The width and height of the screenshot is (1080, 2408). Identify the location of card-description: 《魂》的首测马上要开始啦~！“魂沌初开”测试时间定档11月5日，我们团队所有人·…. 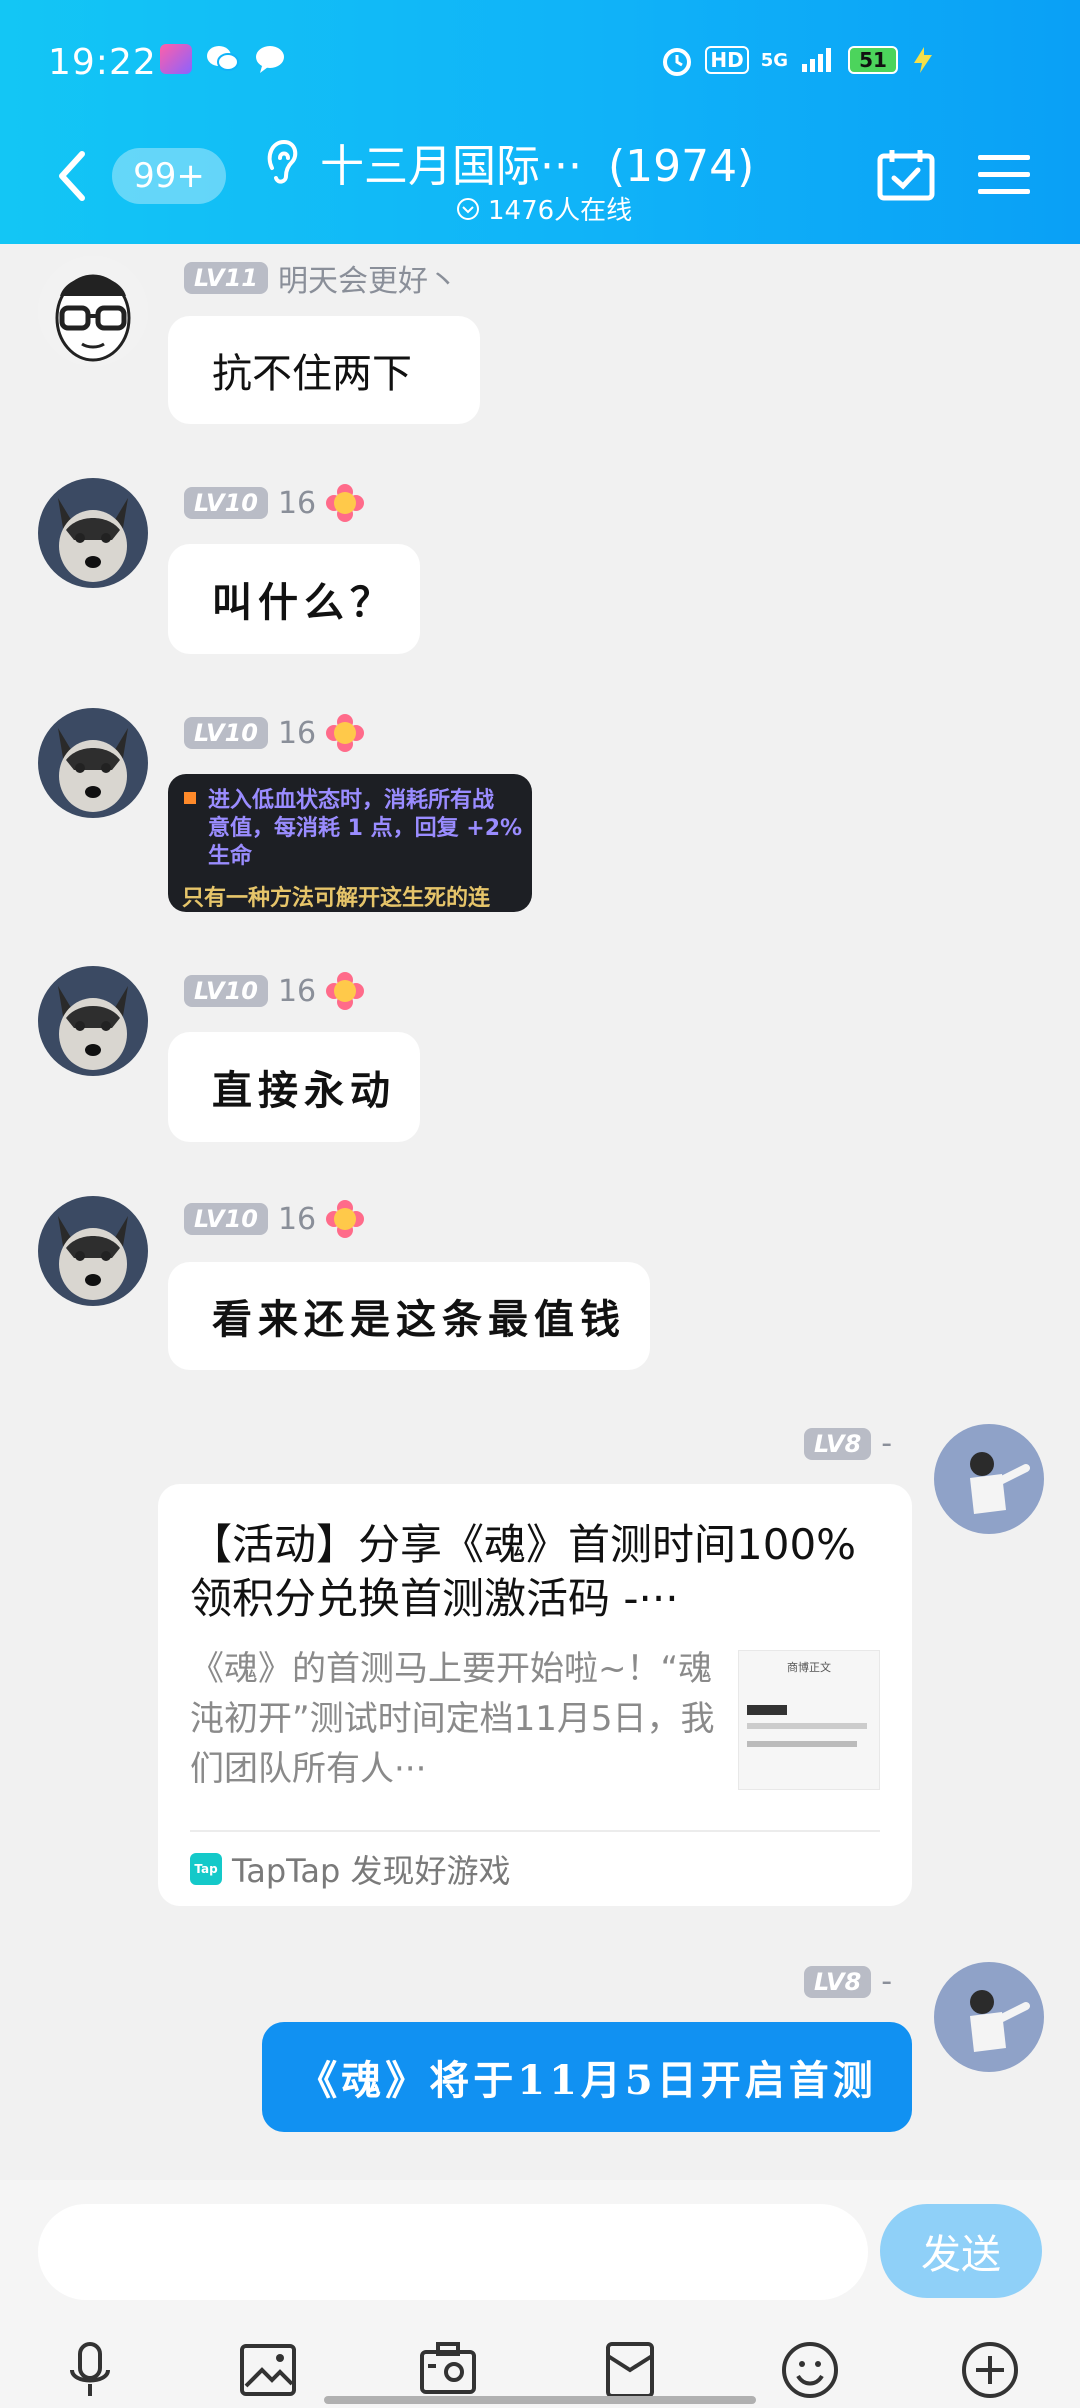
(452, 1719).